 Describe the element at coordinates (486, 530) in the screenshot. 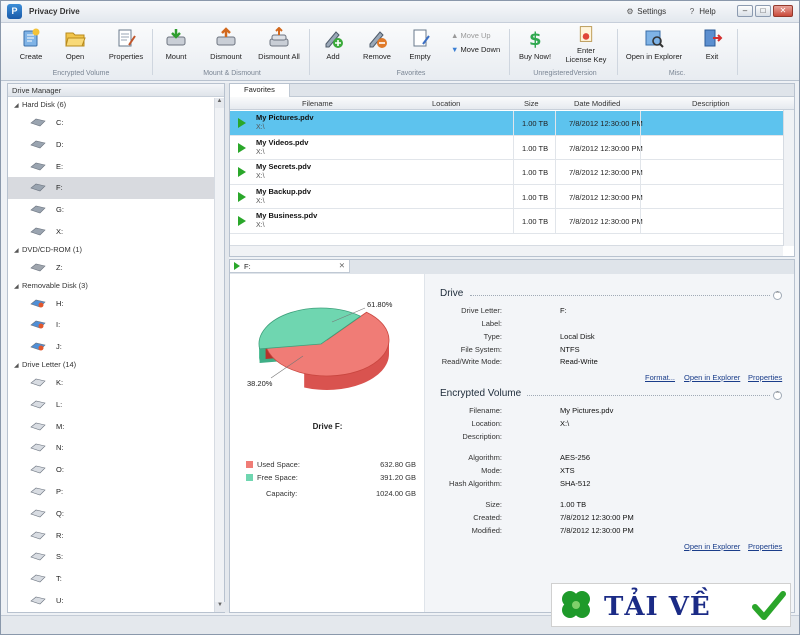

I see `volume-modified-label: Modified:` at that location.